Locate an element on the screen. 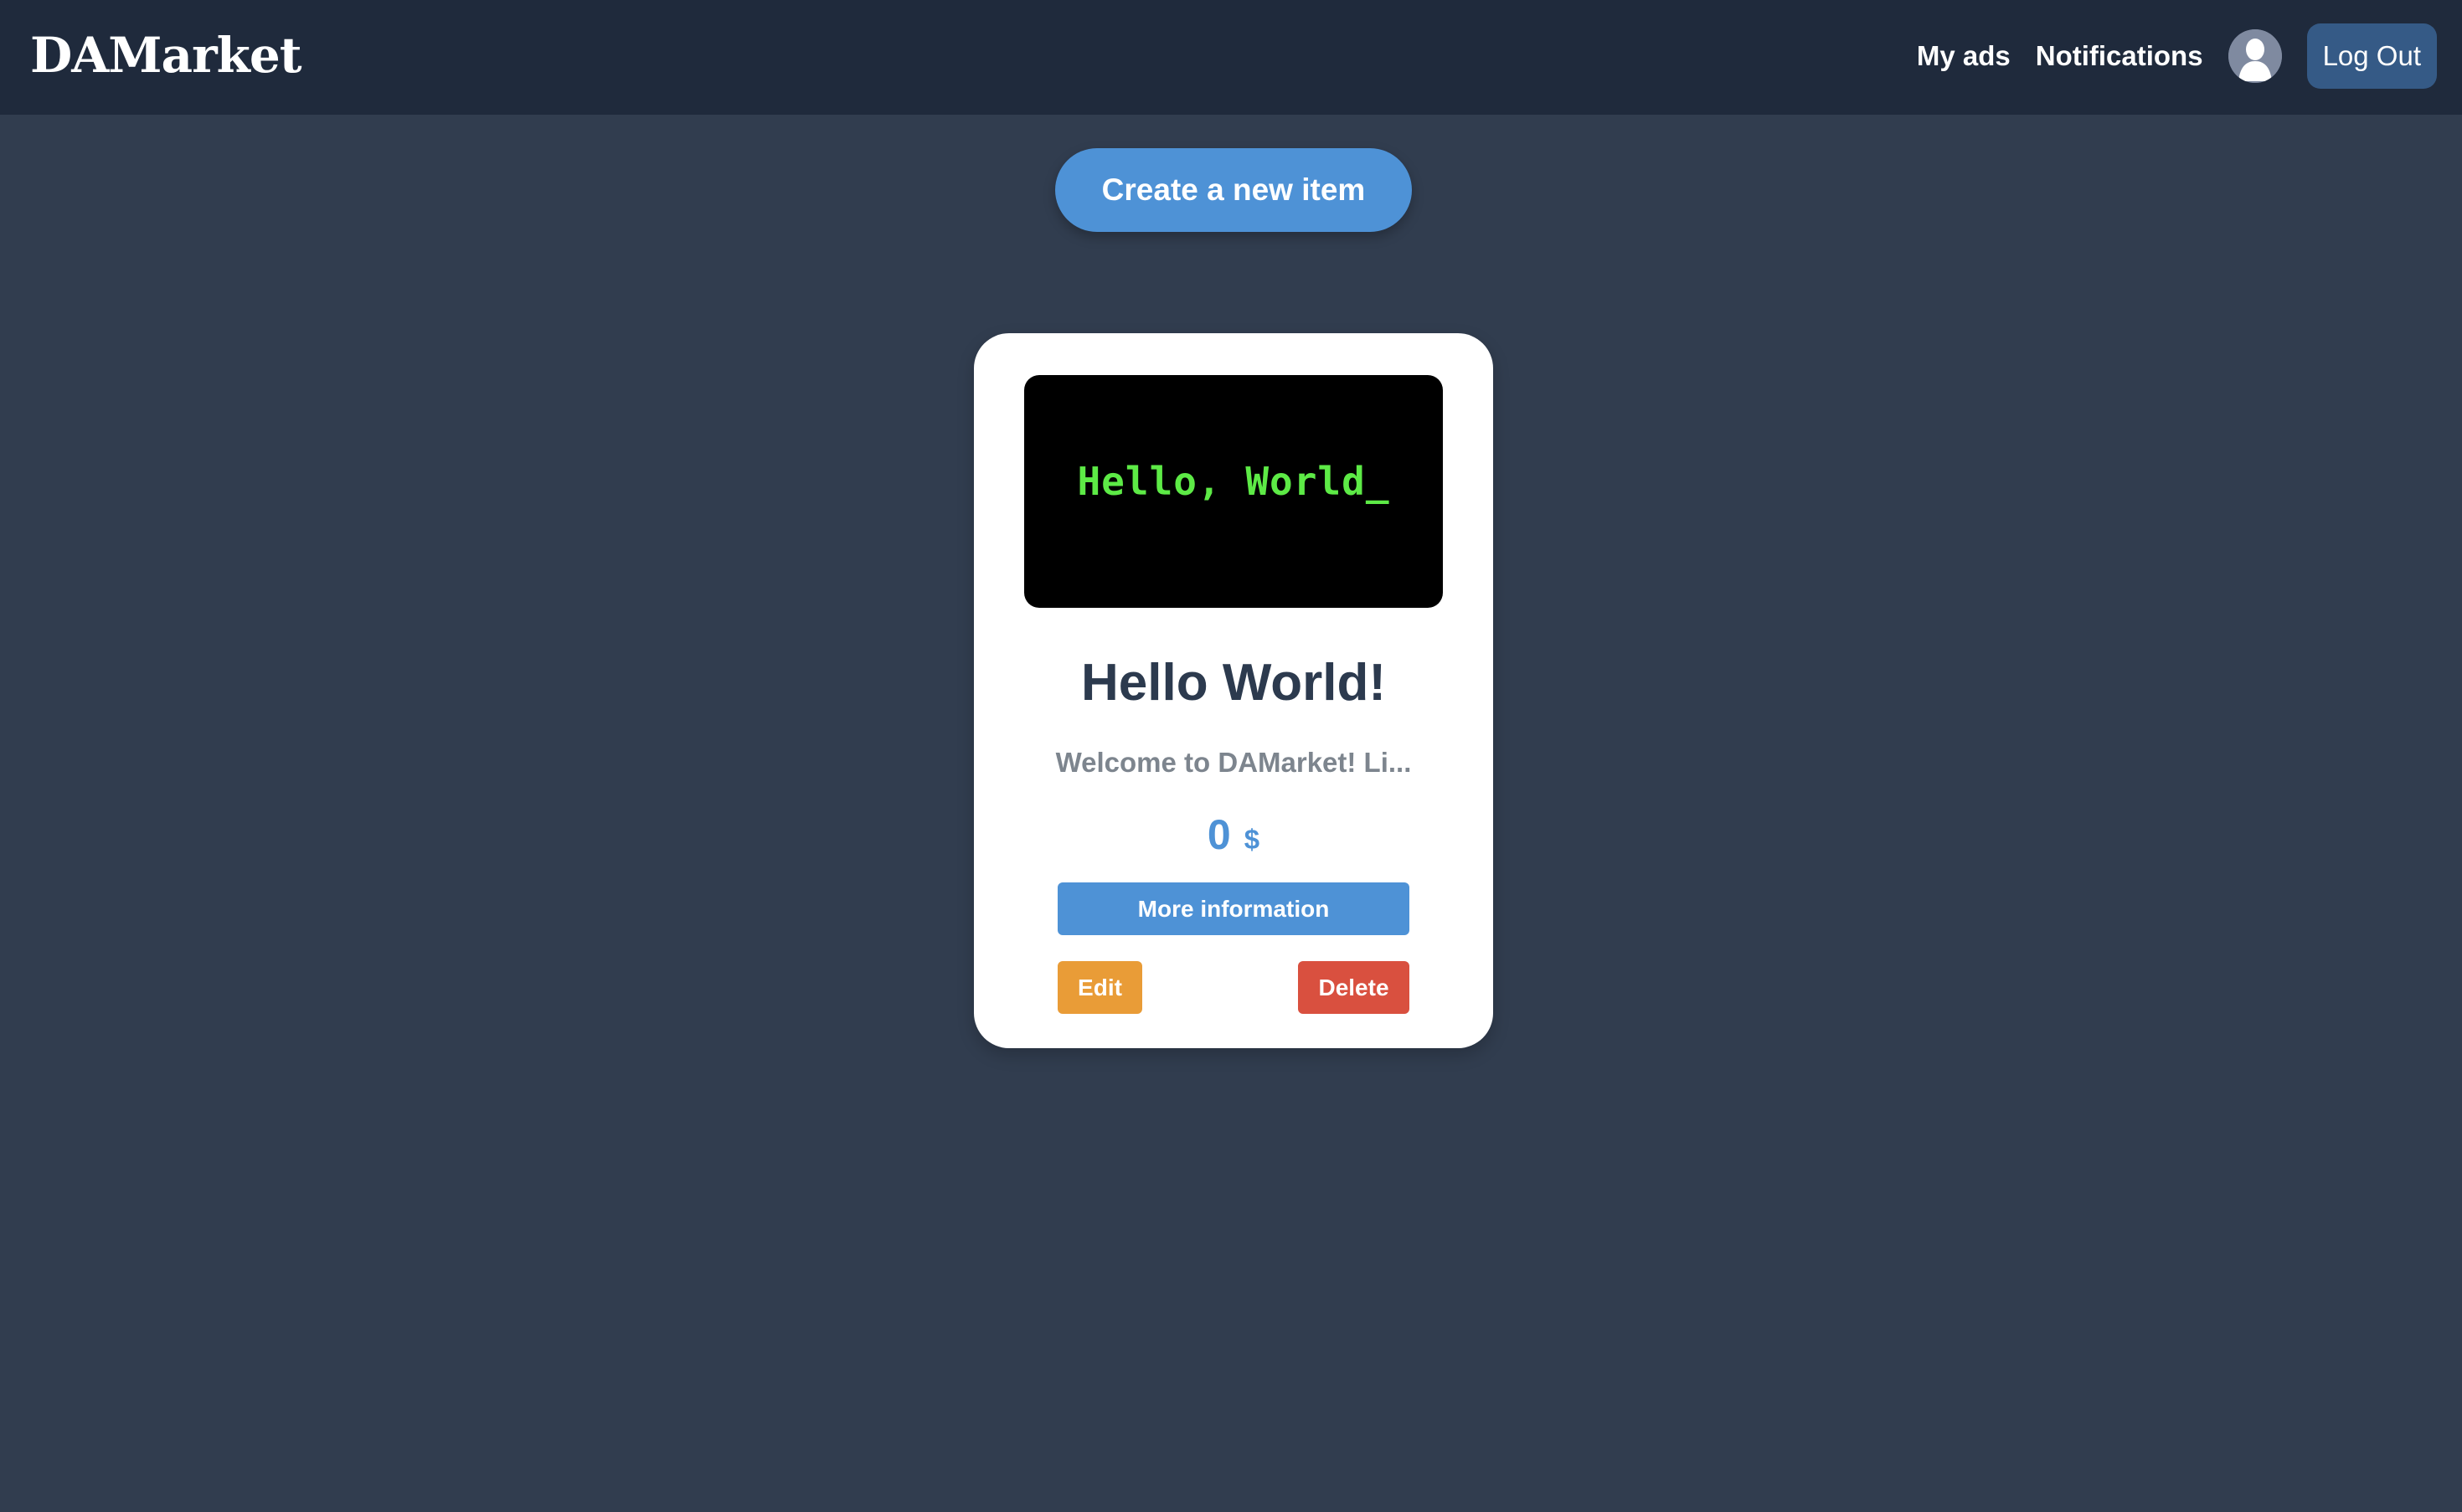 Image resolution: width=2462 pixels, height=1512 pixels. item-title: Hello World! is located at coordinates (1233, 683).